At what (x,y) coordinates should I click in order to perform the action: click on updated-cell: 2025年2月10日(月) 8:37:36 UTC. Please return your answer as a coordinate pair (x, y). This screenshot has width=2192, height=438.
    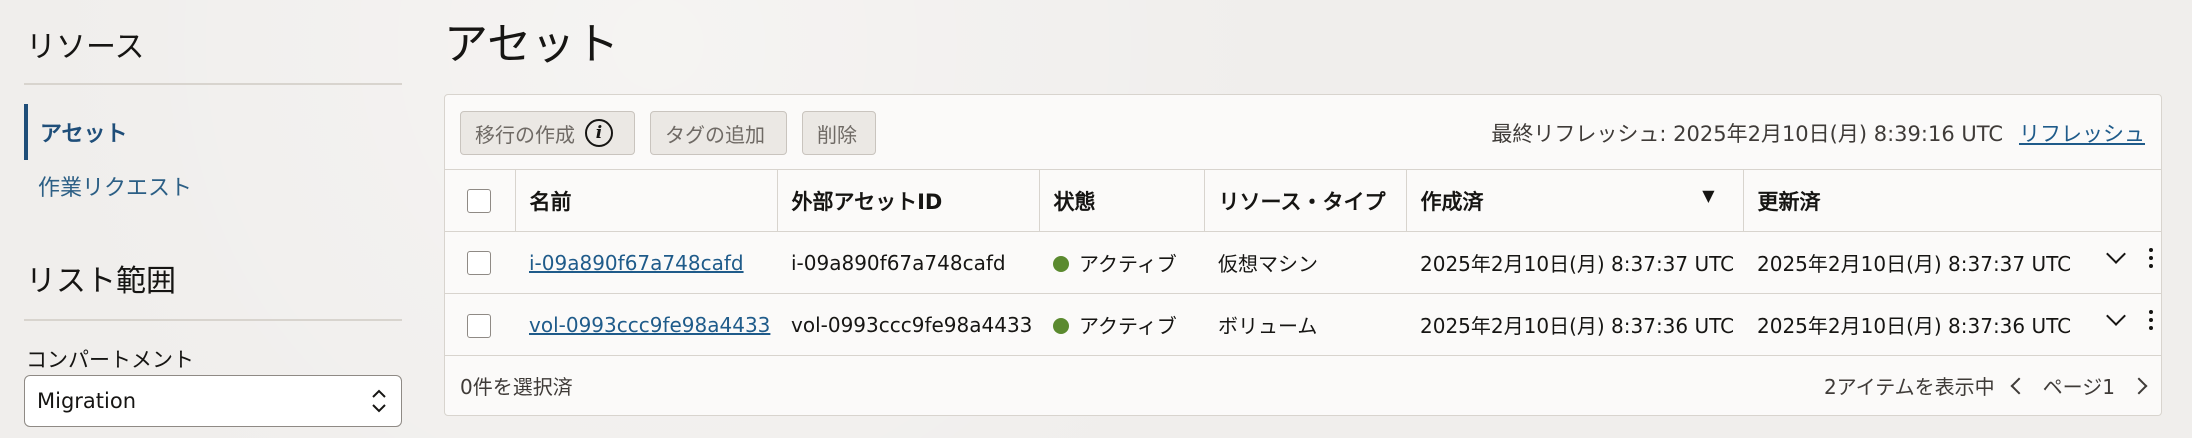
    Looking at the image, I should click on (1952, 324).